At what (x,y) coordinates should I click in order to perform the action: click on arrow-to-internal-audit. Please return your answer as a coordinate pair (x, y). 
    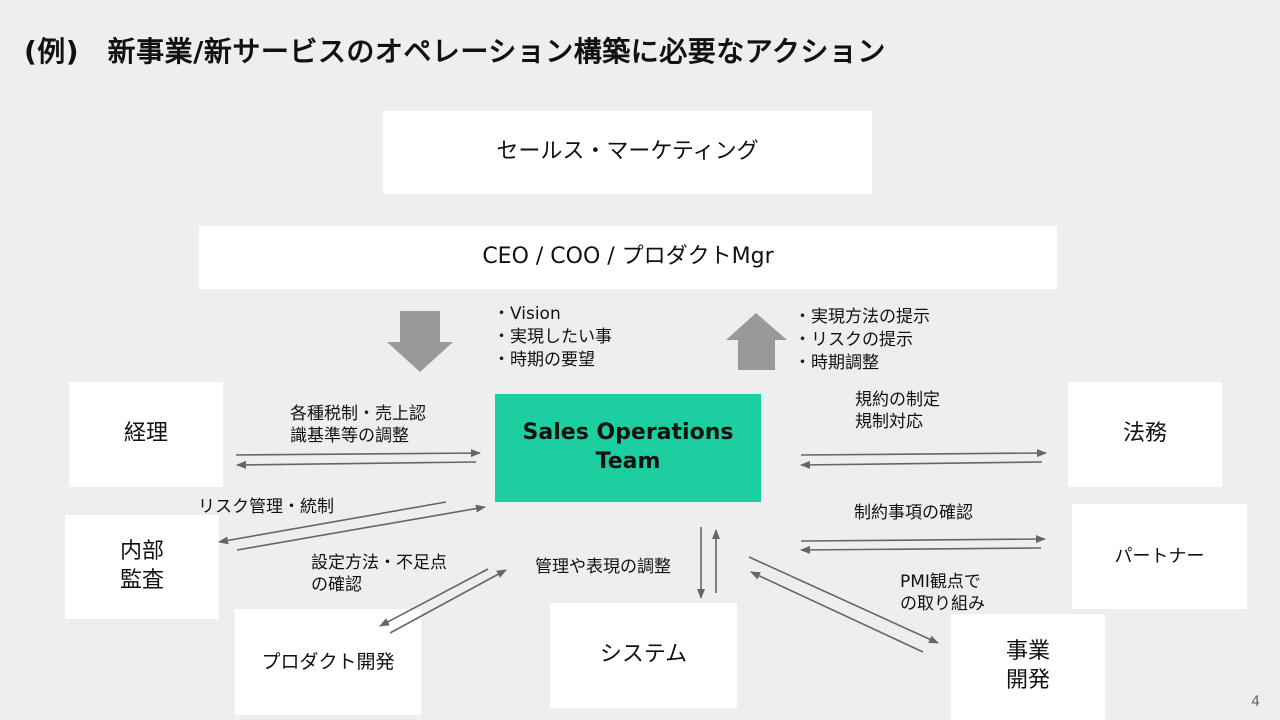
    Looking at the image, I should click on (332, 523).